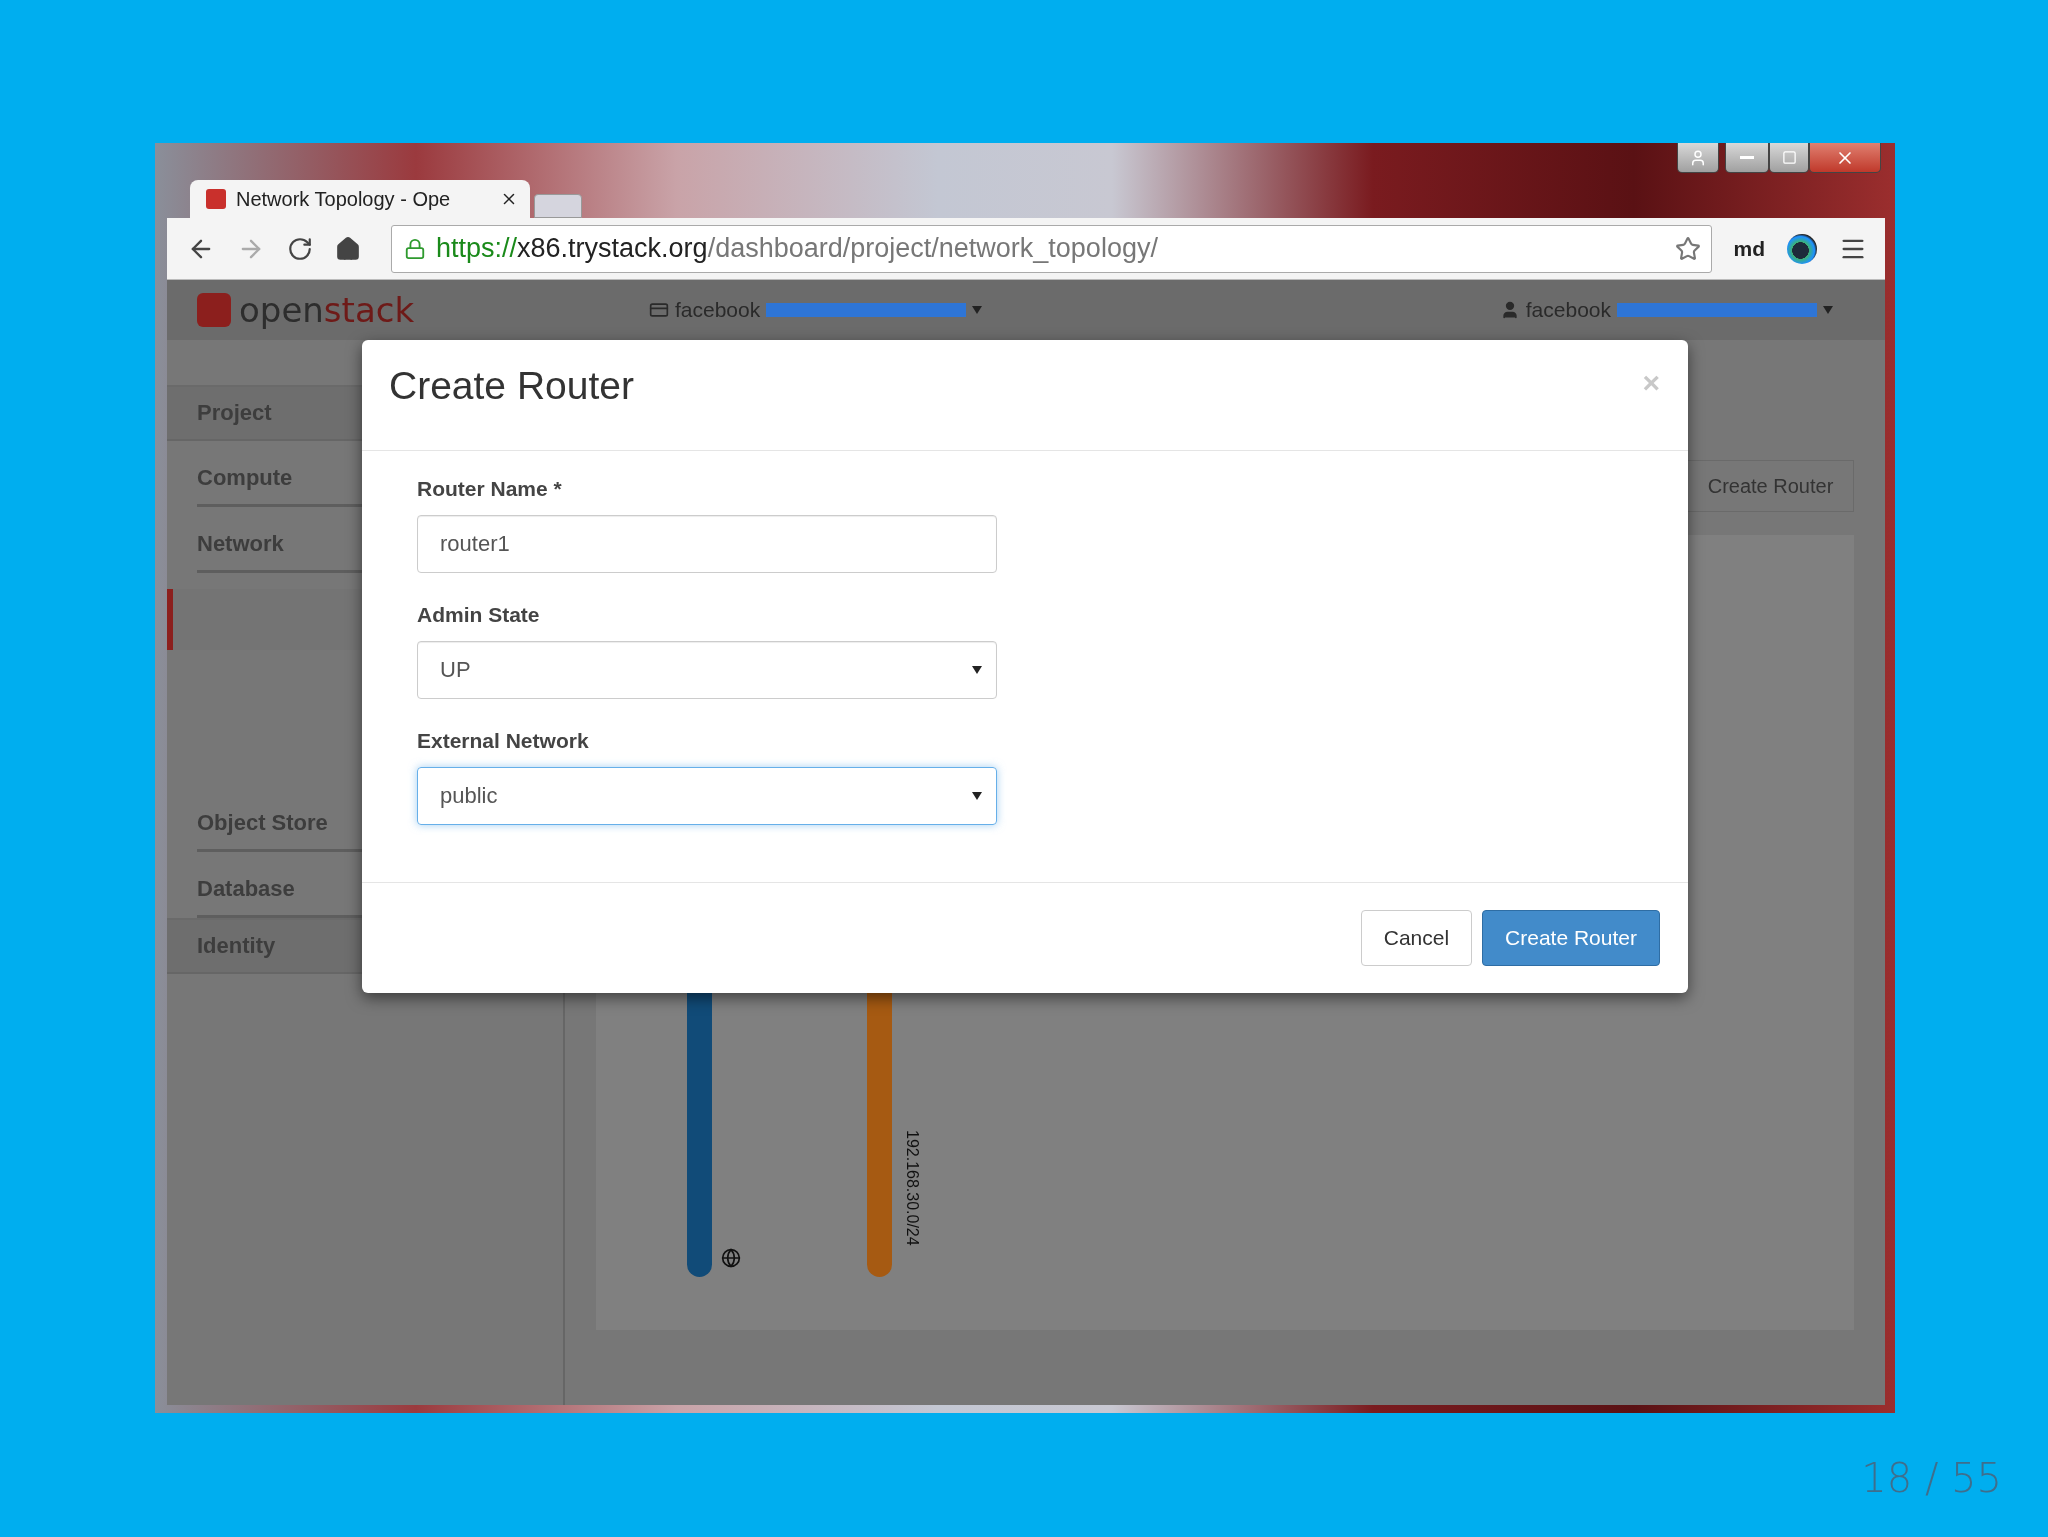 This screenshot has width=2048, height=1537. I want to click on field-label: External Network, so click(503, 741).